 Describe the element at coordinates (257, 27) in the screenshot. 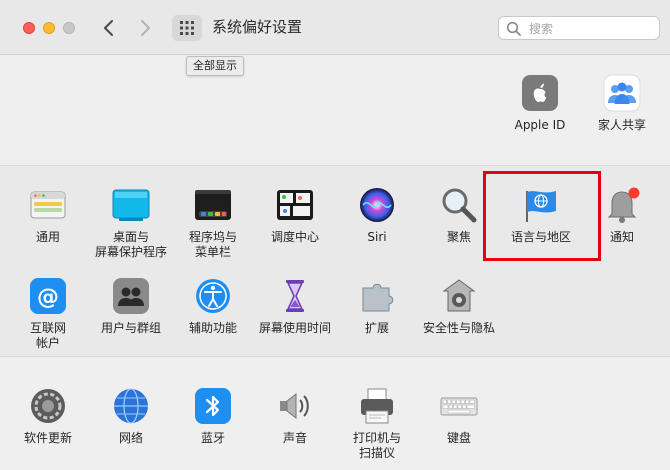

I see `window-title: 系统偏好设置` at that location.